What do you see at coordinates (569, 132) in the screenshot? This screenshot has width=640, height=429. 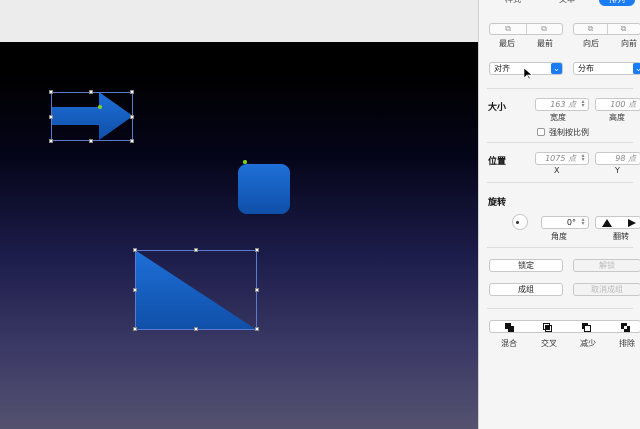 I see `constrain-proportions-label: 强制按比例` at bounding box center [569, 132].